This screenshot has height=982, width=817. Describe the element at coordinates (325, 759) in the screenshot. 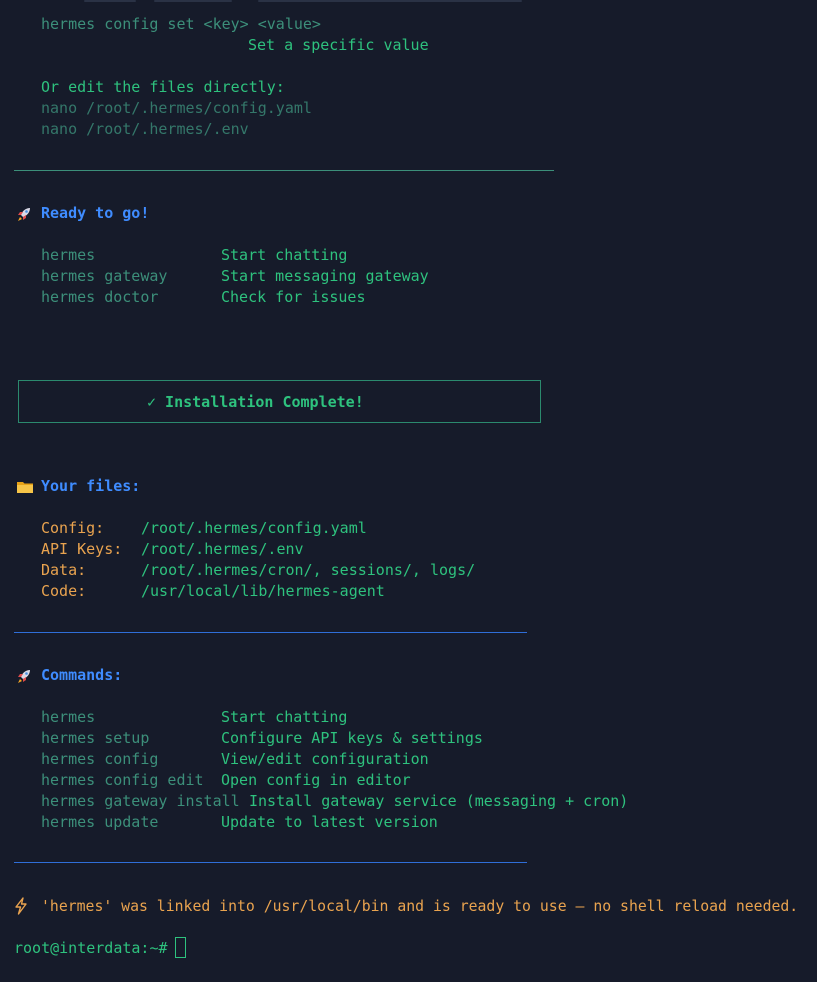

I see `command-desc: View/edit configuration` at that location.